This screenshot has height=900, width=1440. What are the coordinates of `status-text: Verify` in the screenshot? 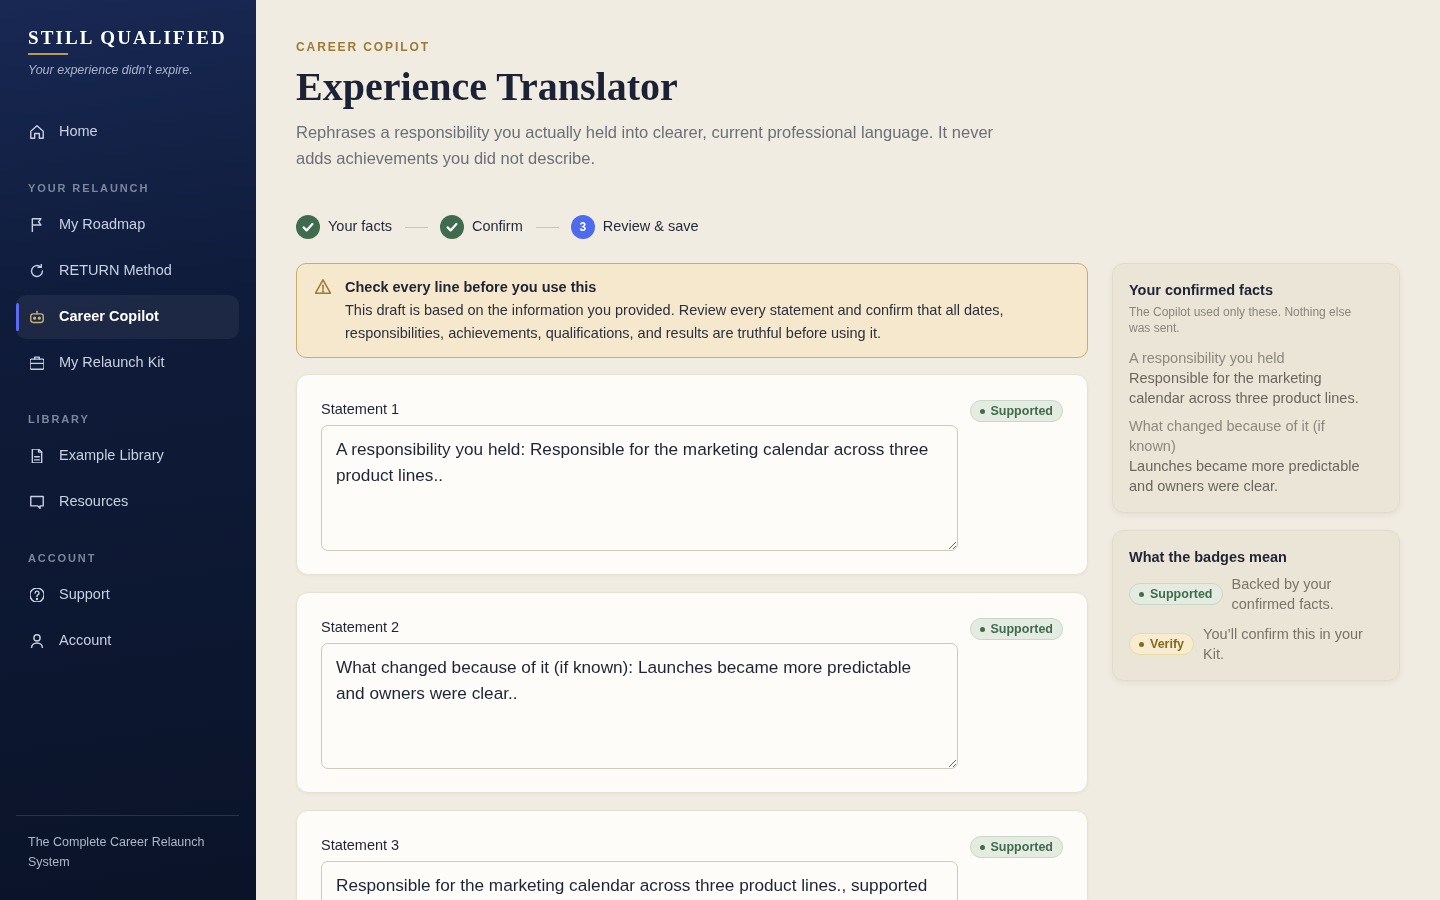 It's located at (1167, 644).